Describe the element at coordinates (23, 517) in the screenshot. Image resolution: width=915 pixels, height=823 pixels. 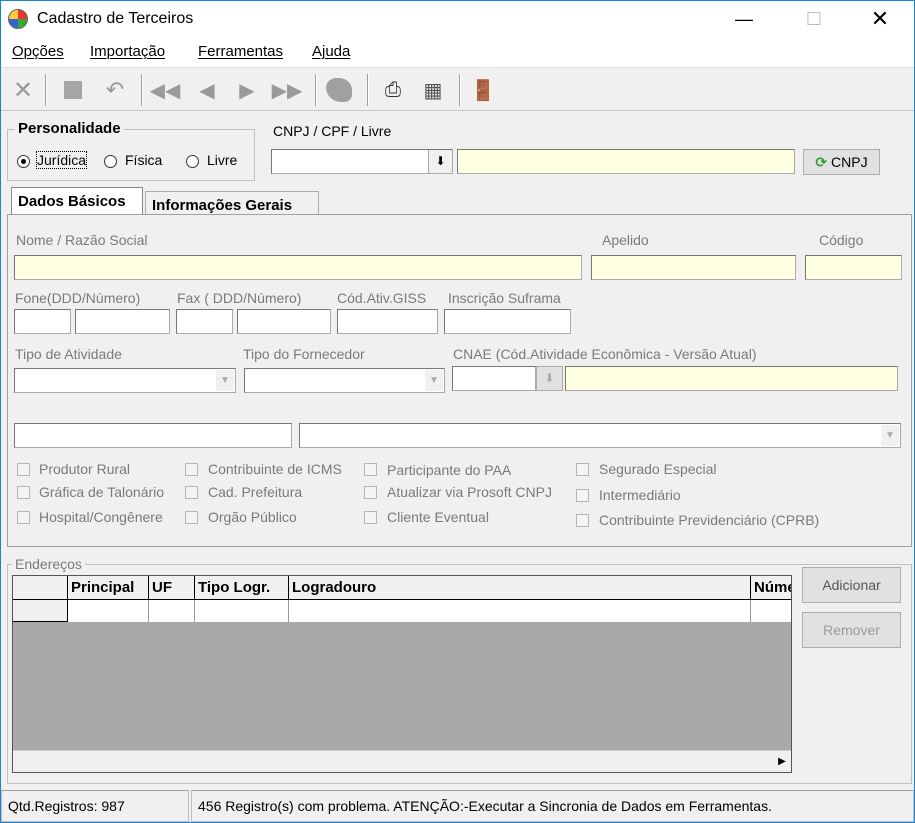
I see `chk-hospital` at that location.